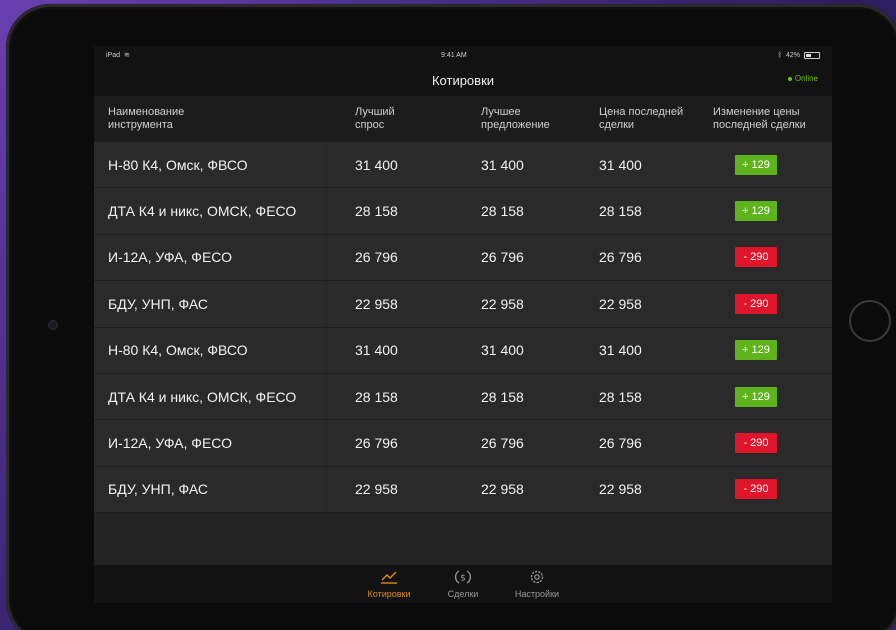 This screenshot has height=630, width=896. What do you see at coordinates (501, 112) in the screenshot?
I see `column-header-line: Лучшее` at bounding box center [501, 112].